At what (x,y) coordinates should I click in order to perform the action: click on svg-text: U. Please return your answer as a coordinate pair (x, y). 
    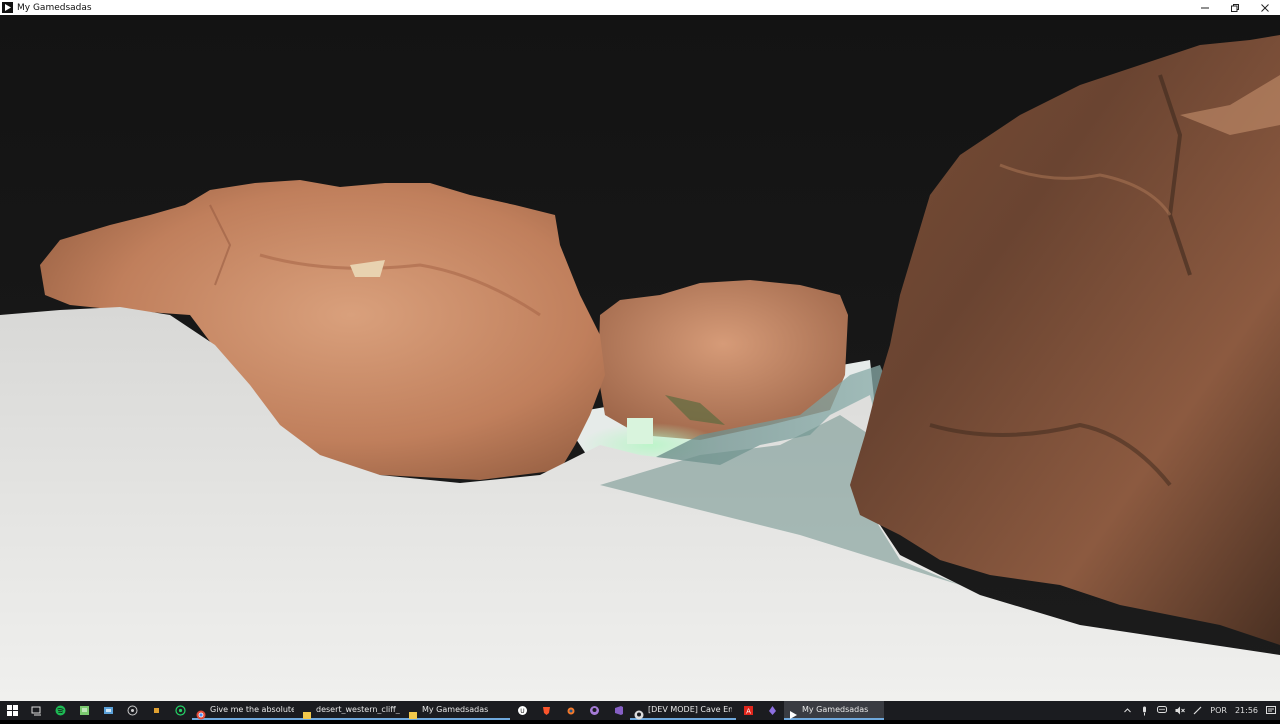
    Looking at the image, I should click on (522, 711).